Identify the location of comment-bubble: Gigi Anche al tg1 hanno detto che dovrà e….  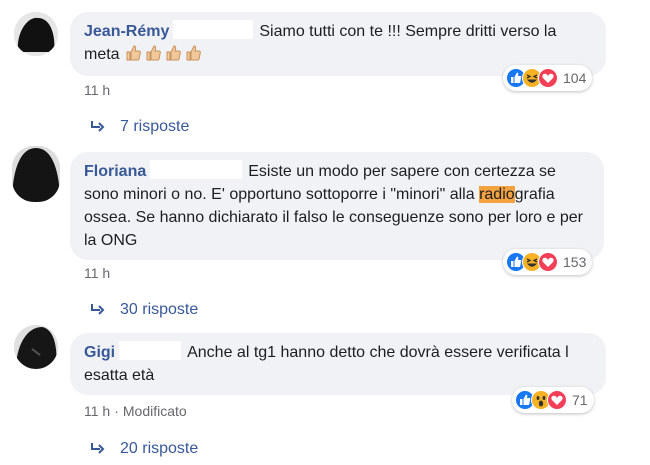
(338, 364).